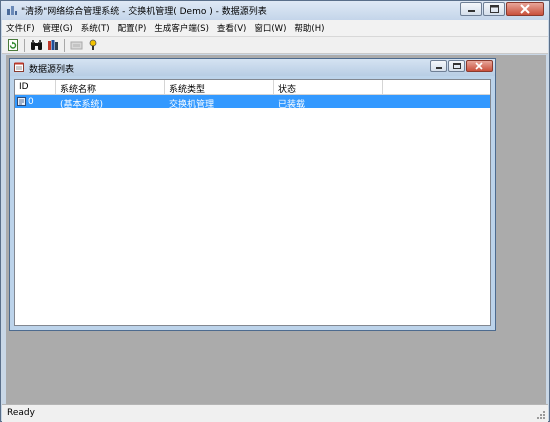 The width and height of the screenshot is (550, 422). Describe the element at coordinates (328, 87) in the screenshot. I see `column-header-status: 状态` at that location.